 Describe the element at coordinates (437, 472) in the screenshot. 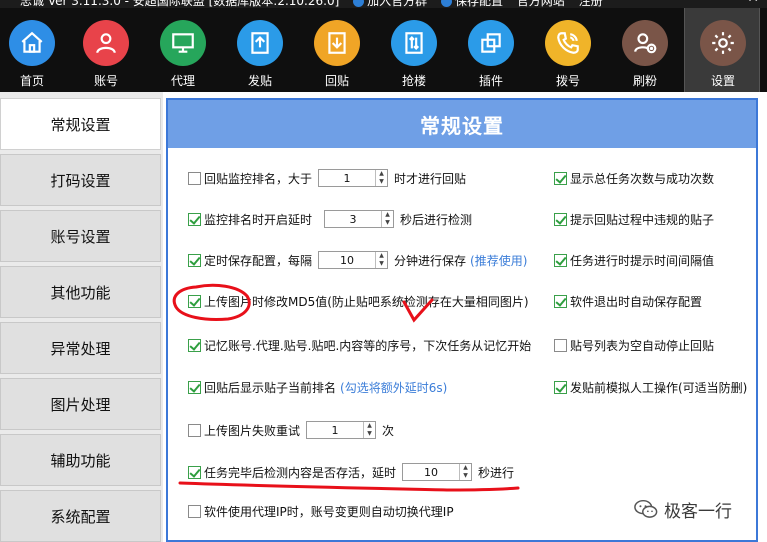

I see `alive-check-stepper: 10 ▲ ▼` at that location.